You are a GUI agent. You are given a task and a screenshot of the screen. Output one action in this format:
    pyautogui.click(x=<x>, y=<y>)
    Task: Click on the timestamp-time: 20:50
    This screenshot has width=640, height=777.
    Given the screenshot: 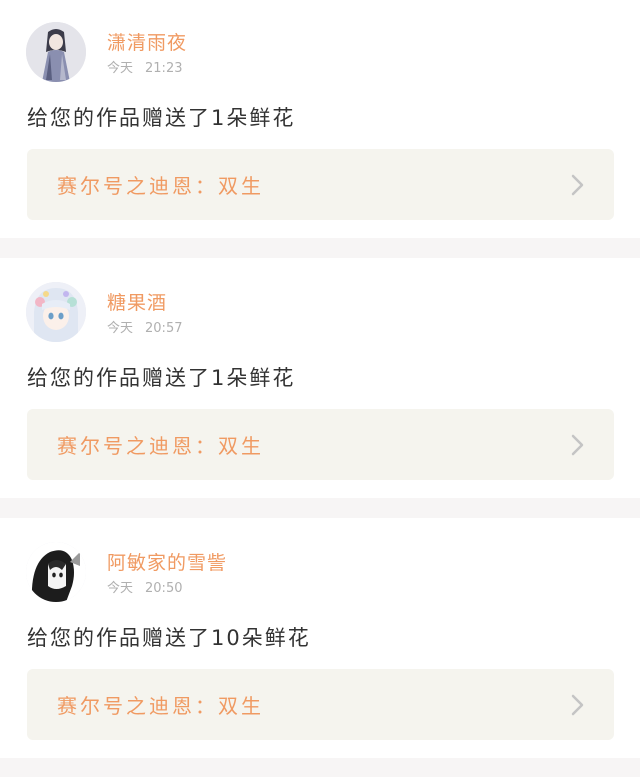 What is the action you would take?
    pyautogui.click(x=164, y=588)
    